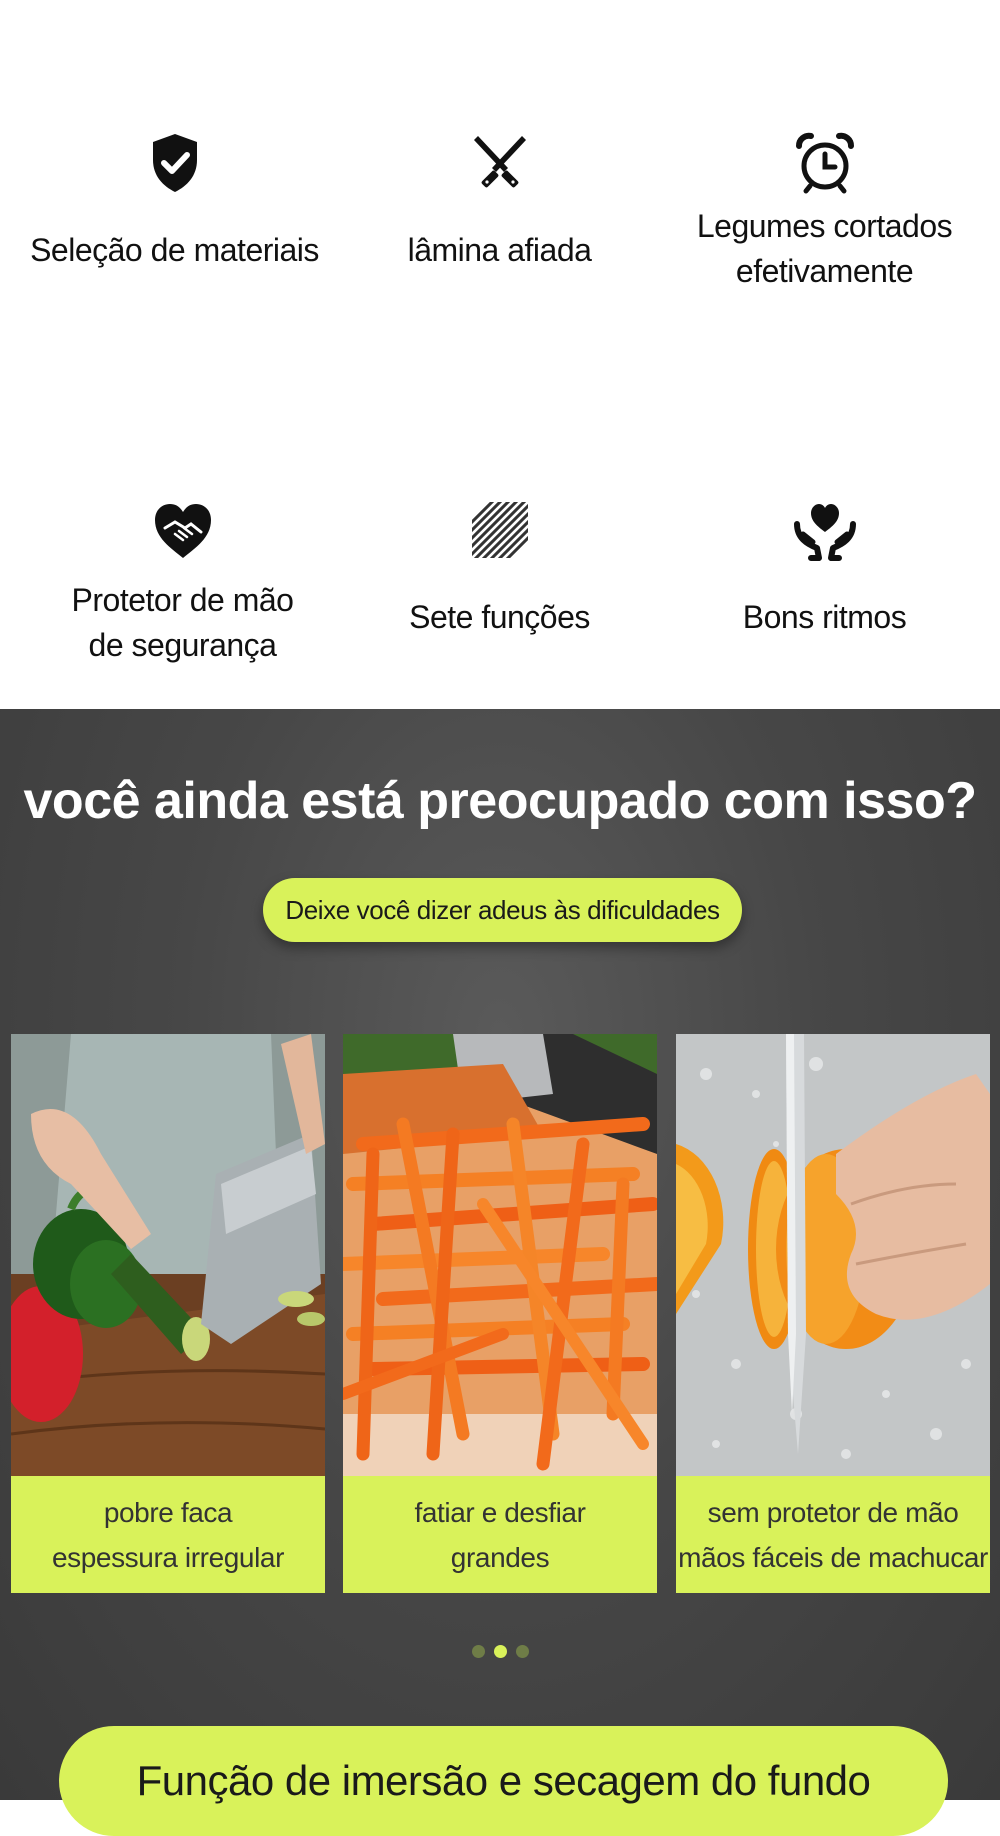 The image size is (1000, 1836). I want to click on handshake-heart-icon, so click(182, 531).